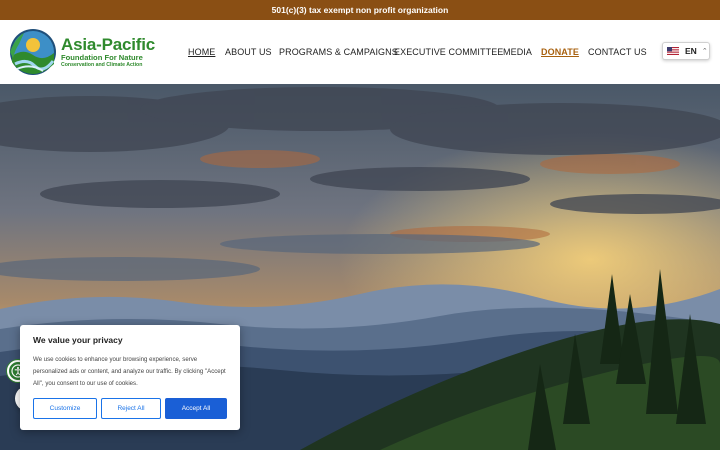  Describe the element at coordinates (560, 52) in the screenshot. I see `nav-donate: DONATE` at that location.